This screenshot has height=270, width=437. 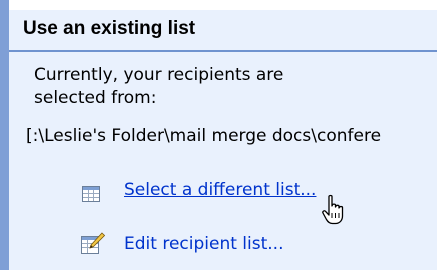 What do you see at coordinates (95, 98) in the screenshot?
I see `description-line-2: selected from:` at bounding box center [95, 98].